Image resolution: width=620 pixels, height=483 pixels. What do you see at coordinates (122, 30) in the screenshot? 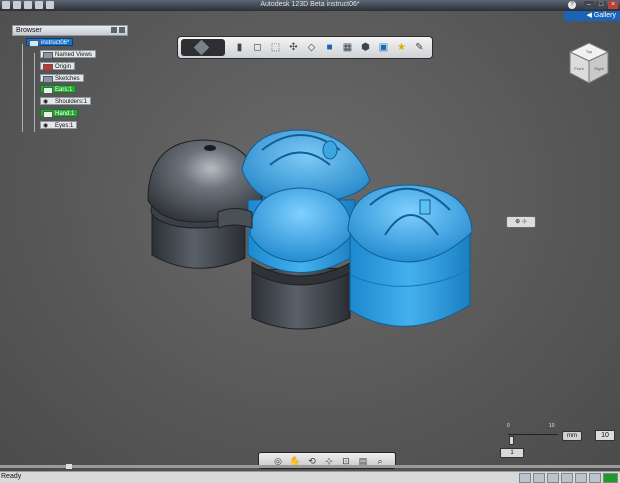
I see `panel-close-icon` at bounding box center [122, 30].